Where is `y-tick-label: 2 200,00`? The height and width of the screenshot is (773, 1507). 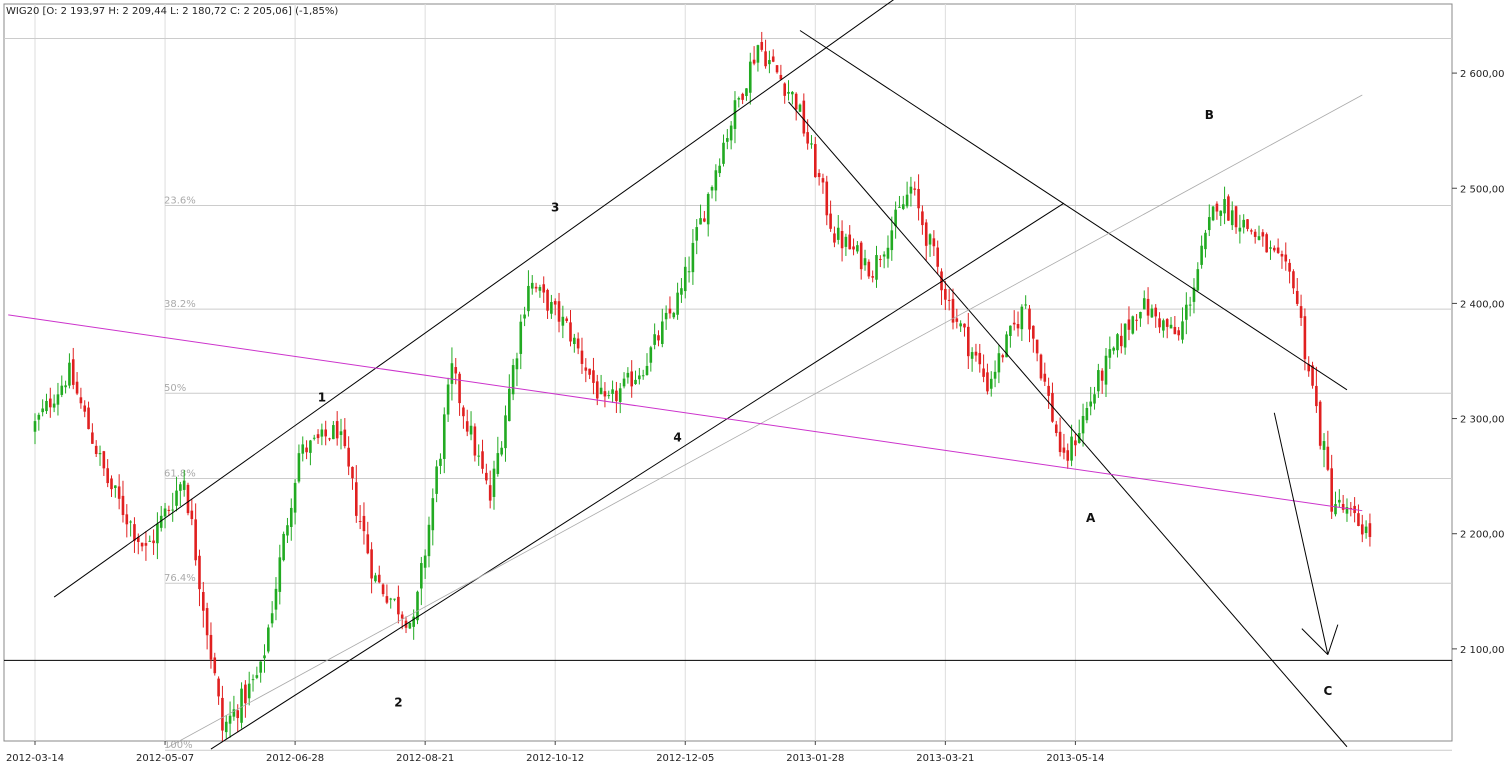
y-tick-label: 2 200,00 is located at coordinates (1482, 535).